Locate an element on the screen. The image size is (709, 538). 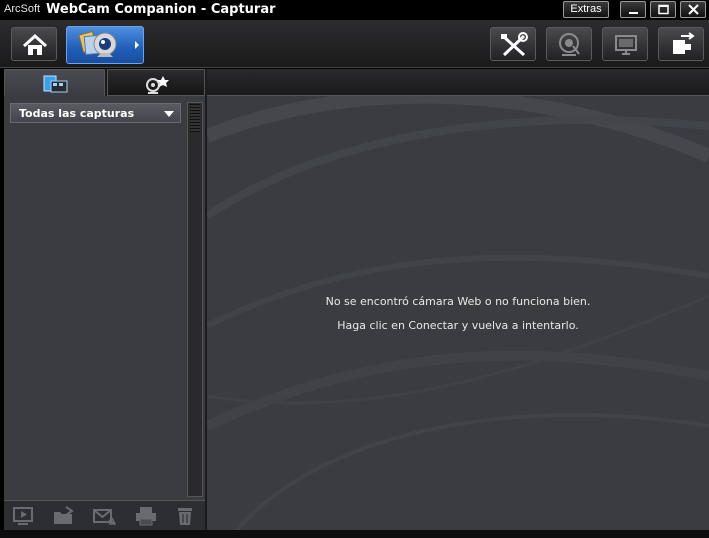
maximize-button is located at coordinates (663, 9).